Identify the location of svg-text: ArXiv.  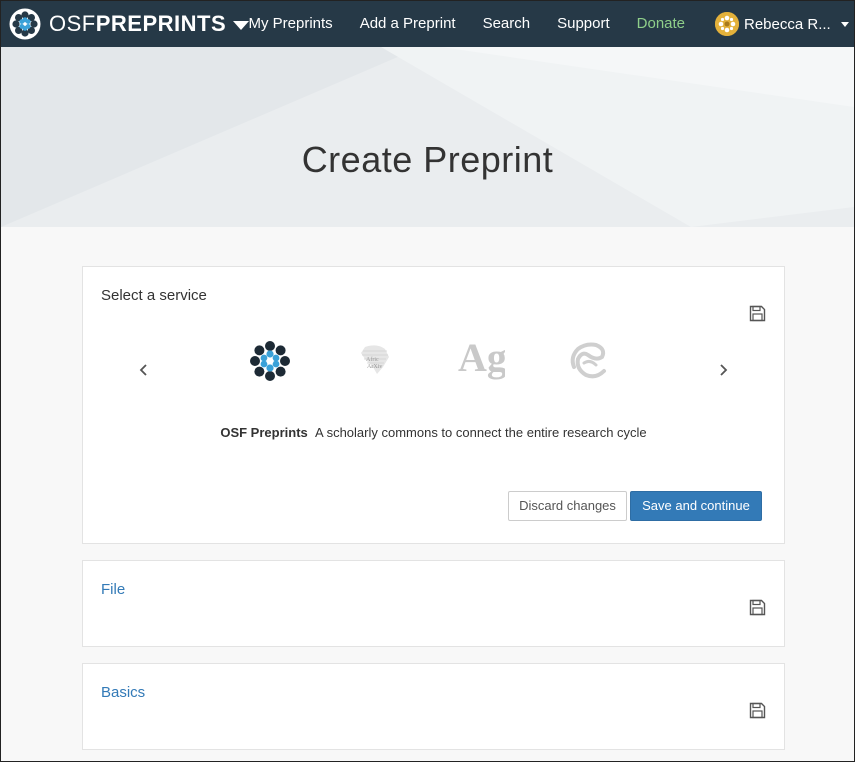
(374, 367).